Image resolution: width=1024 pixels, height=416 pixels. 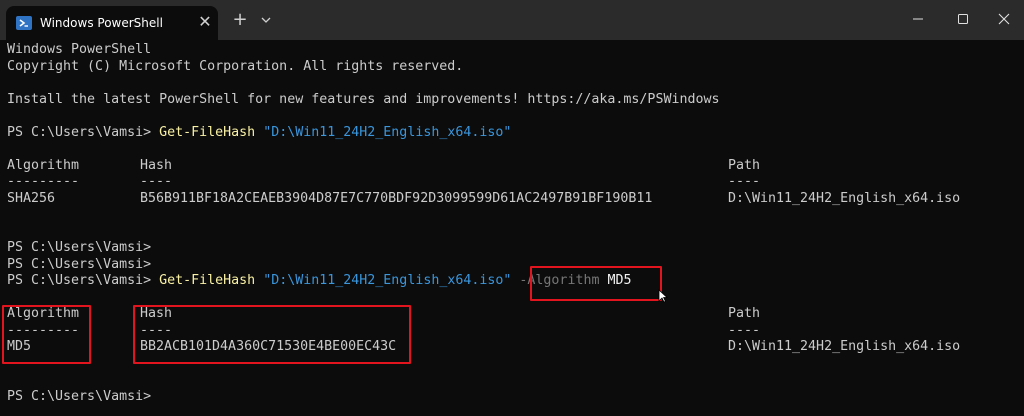 What do you see at coordinates (663, 296) in the screenshot?
I see `cursor-icon` at bounding box center [663, 296].